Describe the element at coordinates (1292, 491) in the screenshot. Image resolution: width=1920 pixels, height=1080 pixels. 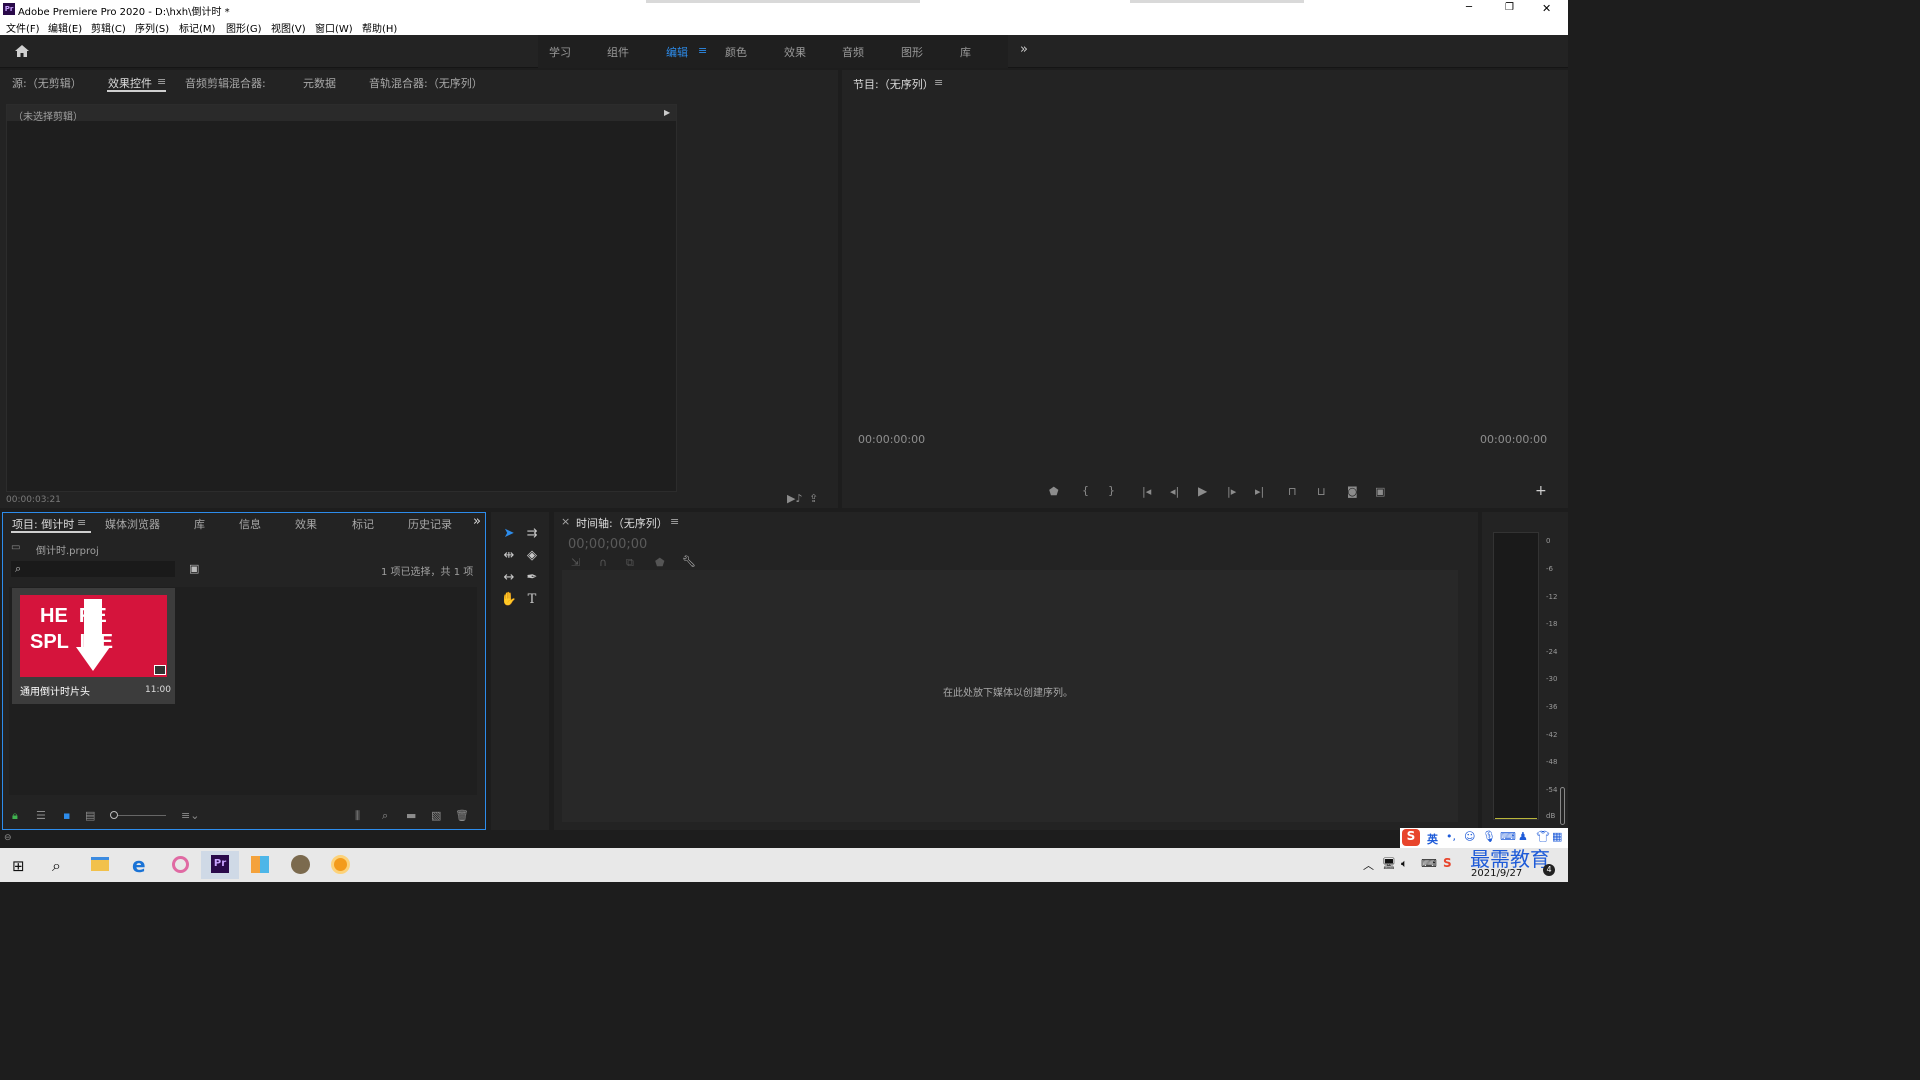
I see `lift-icon: ⊓` at that location.